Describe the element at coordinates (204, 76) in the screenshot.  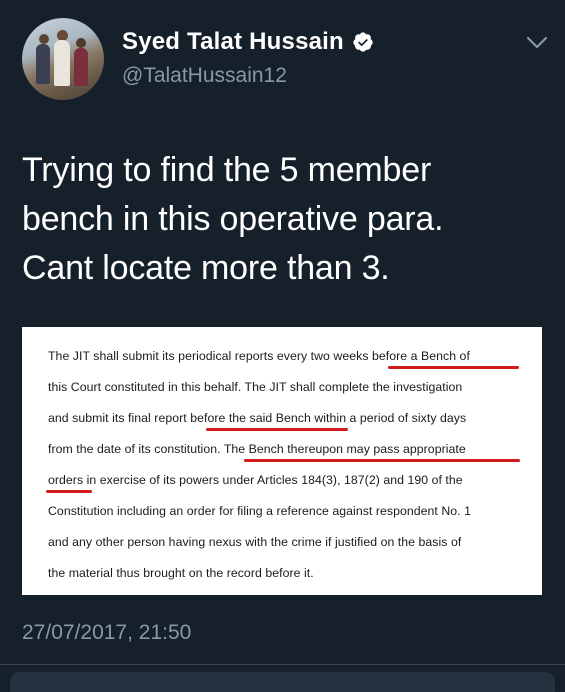
I see `author-handle: @TalatHussain12` at that location.